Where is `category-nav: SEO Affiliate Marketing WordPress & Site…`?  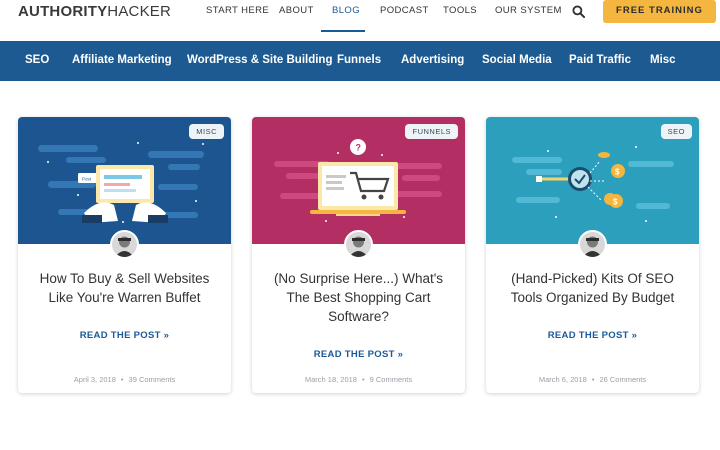 category-nav: SEO Affiliate Marketing WordPress & Site… is located at coordinates (360, 61).